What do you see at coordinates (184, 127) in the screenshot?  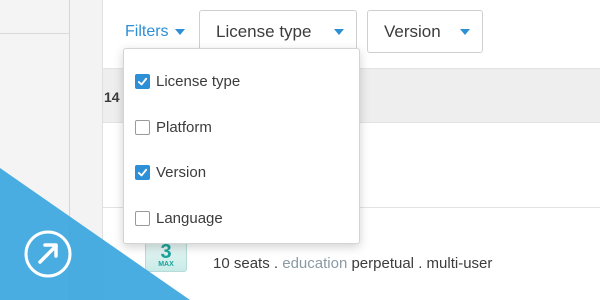 I see `option-label: Platform` at bounding box center [184, 127].